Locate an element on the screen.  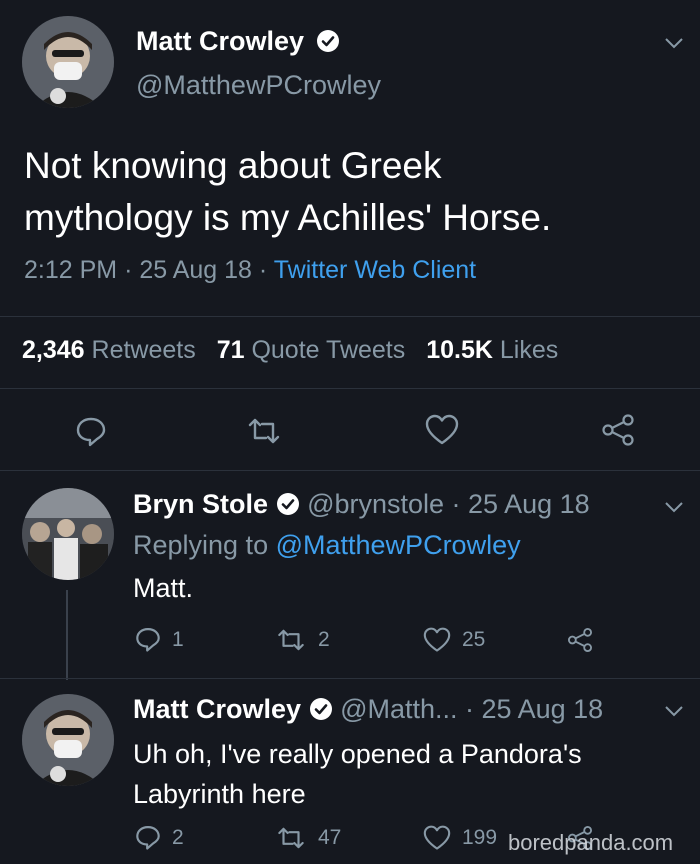
retweets-stat: 2,346 Retweets is located at coordinates (112, 350).